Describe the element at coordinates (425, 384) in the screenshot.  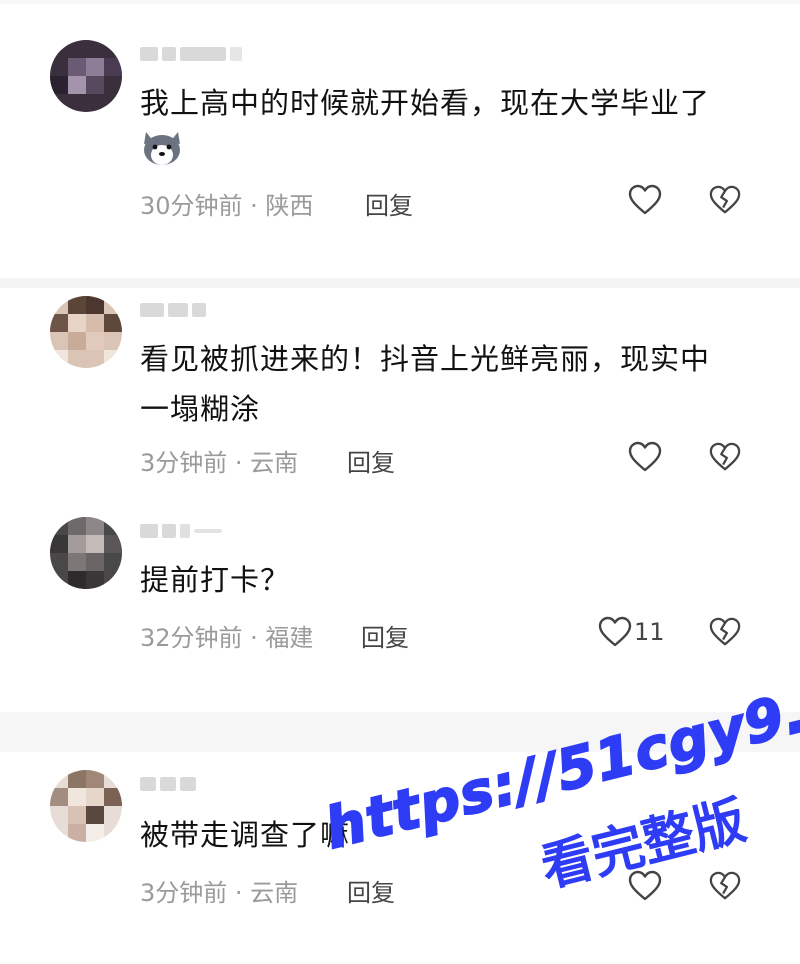
I see `comment-text: 看见被抓进来的！抖音上光鲜亮丽，现实中一塌糊涂` at that location.